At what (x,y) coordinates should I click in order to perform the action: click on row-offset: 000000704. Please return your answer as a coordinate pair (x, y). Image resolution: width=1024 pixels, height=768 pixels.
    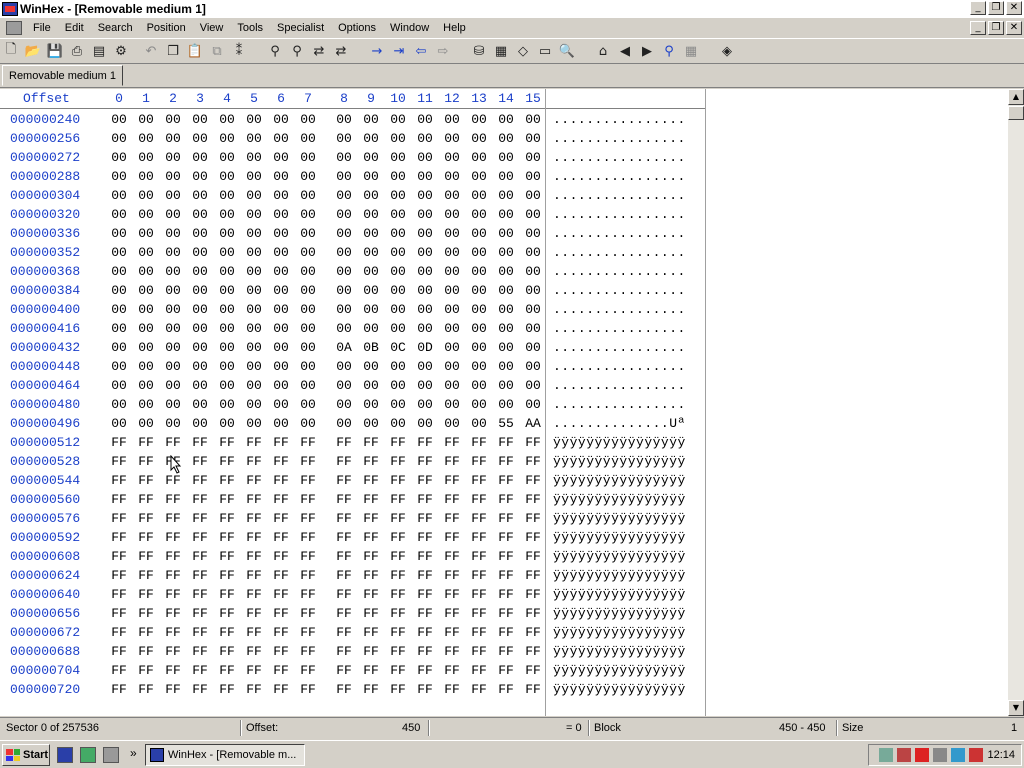
    Looking at the image, I should click on (45, 670).